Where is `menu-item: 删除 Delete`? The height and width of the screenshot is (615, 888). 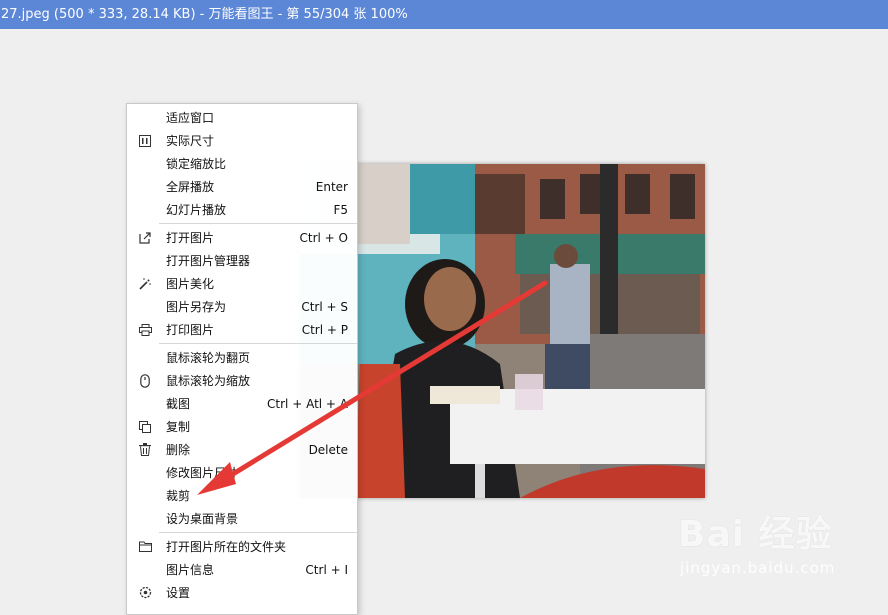
menu-item: 删除 Delete is located at coordinates (242, 449).